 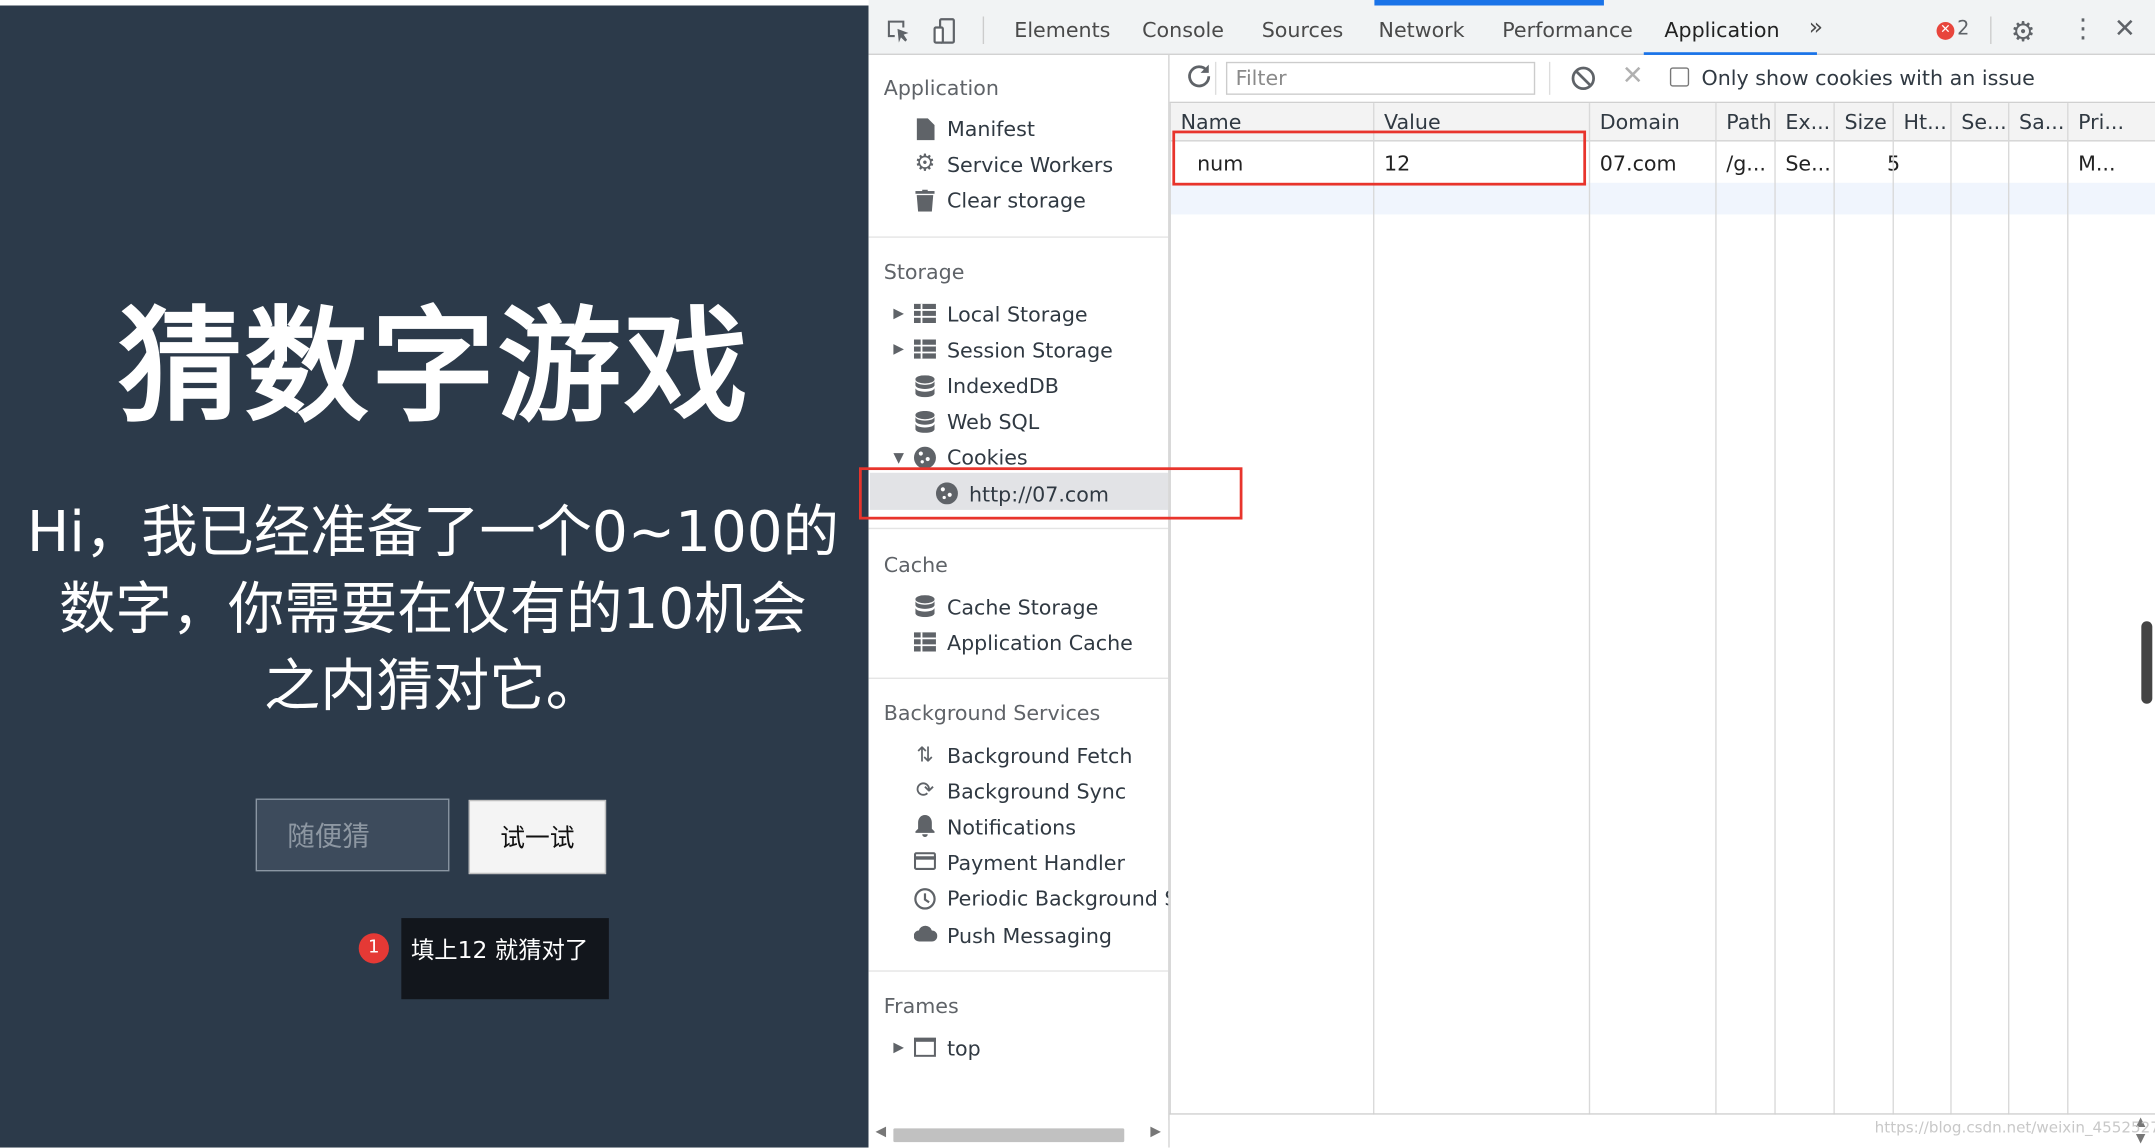 I want to click on sidebar-item-clear-storage: Clear storage, so click(x=1016, y=200).